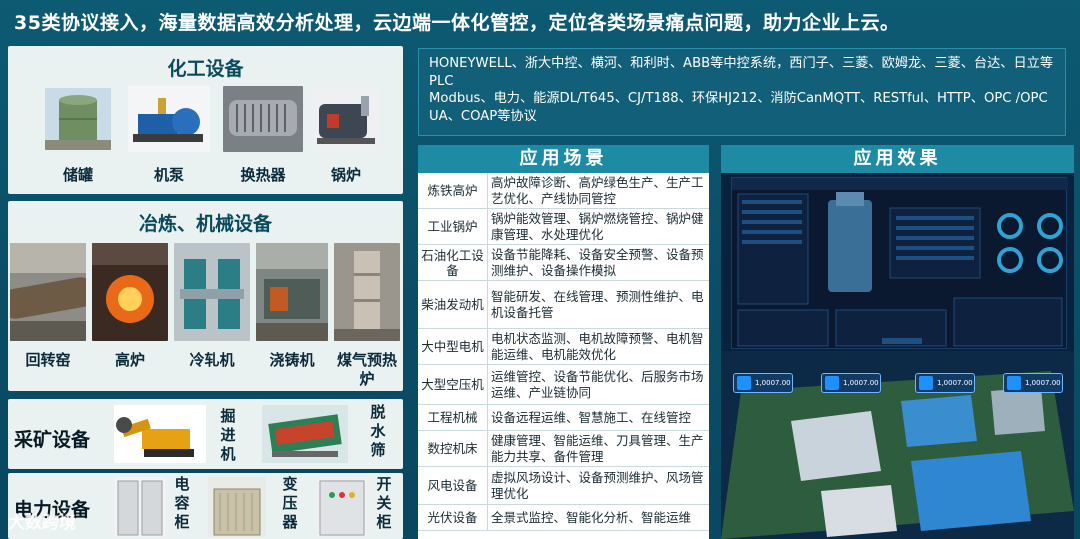 This screenshot has height=539, width=1080. What do you see at coordinates (48, 360) in the screenshot?
I see `metallurgy-item-rotary-kiln: 回转窑` at bounding box center [48, 360].